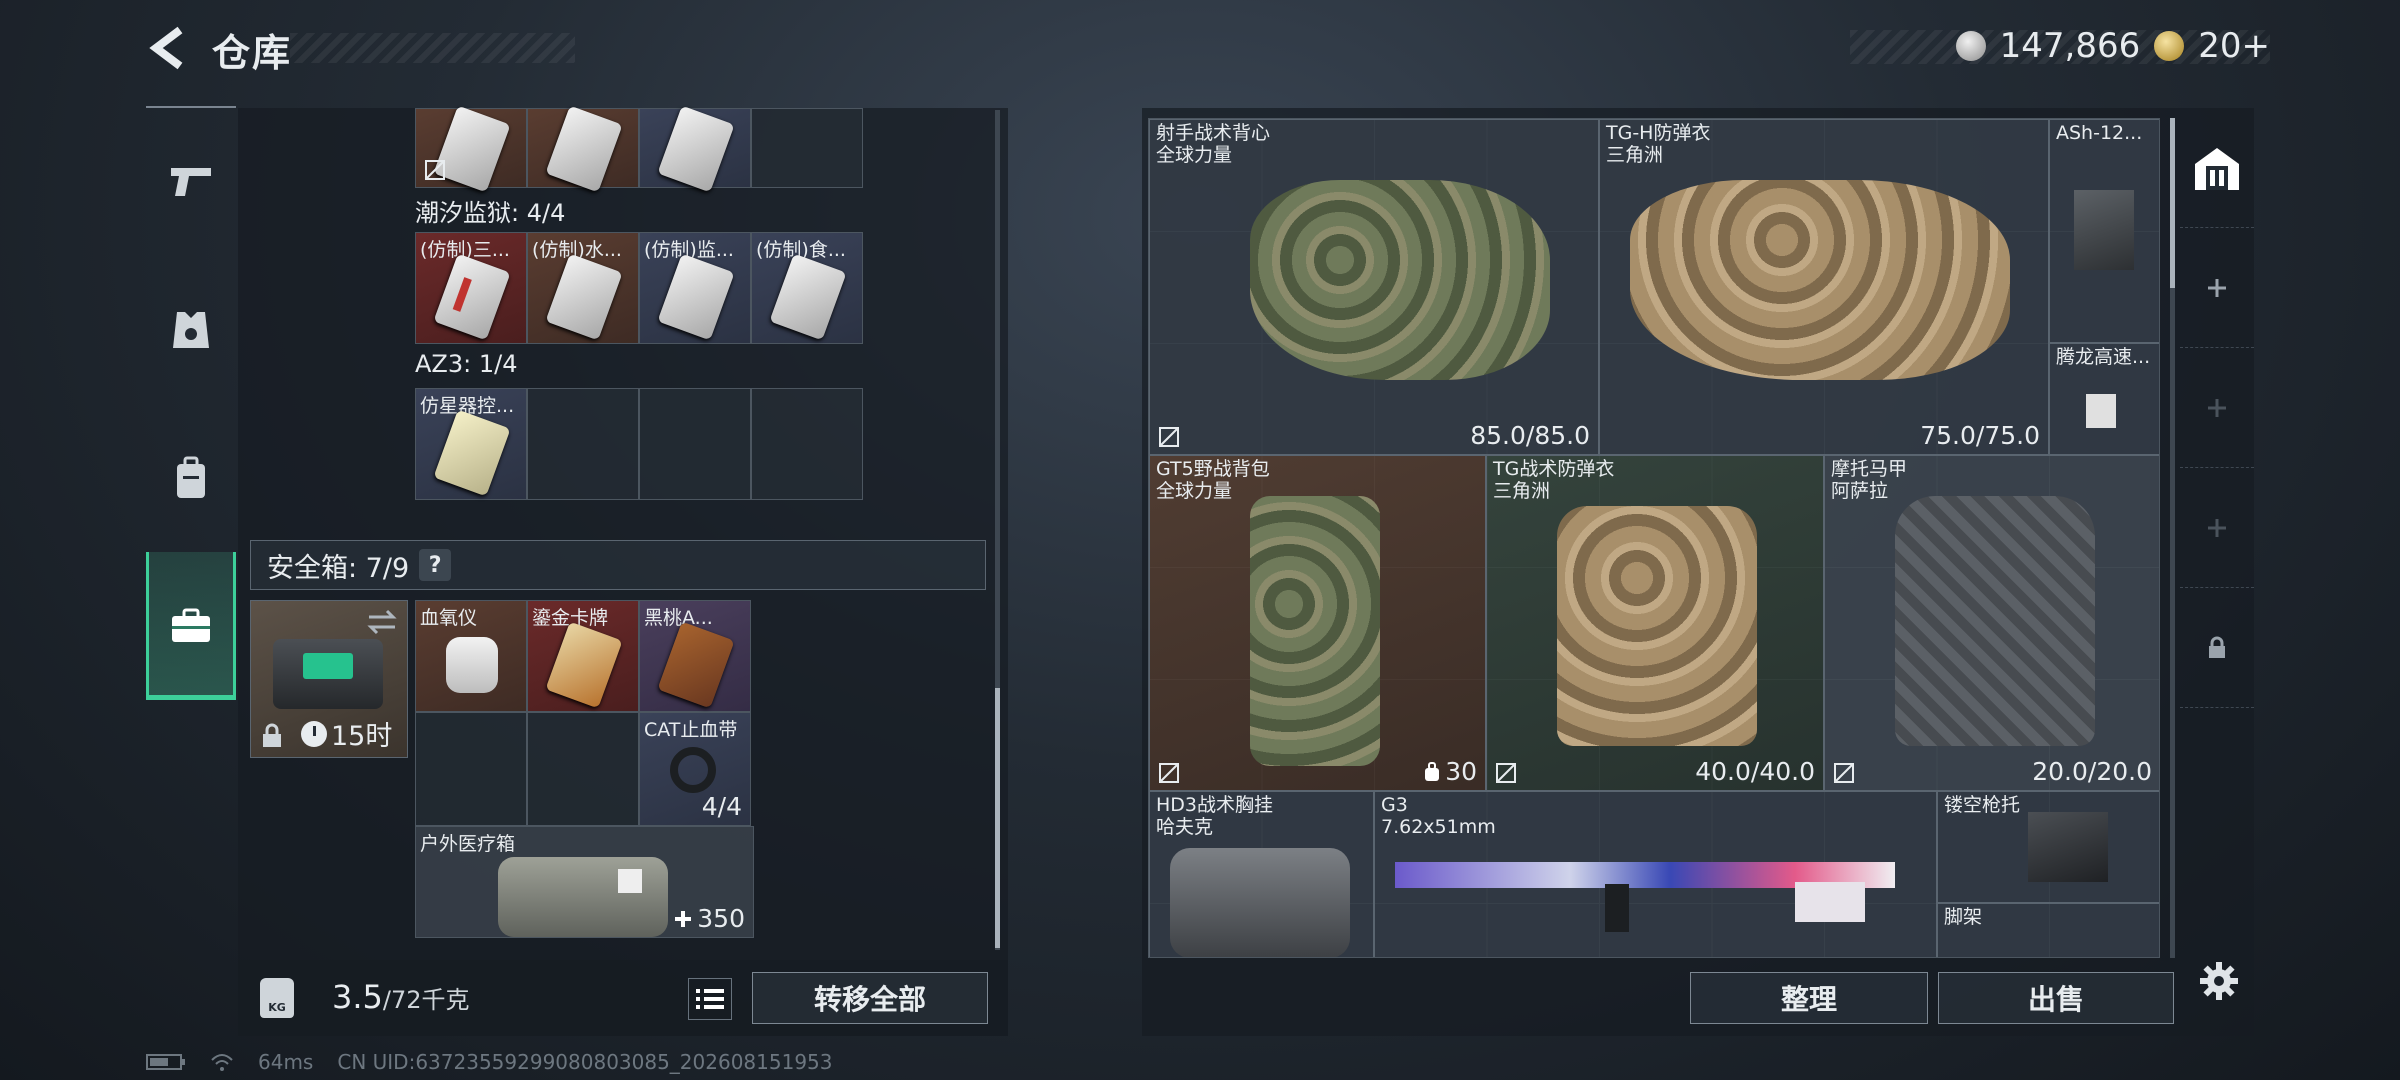  Describe the element at coordinates (286, 1062) in the screenshot. I see `ping-text: 64ms` at that location.